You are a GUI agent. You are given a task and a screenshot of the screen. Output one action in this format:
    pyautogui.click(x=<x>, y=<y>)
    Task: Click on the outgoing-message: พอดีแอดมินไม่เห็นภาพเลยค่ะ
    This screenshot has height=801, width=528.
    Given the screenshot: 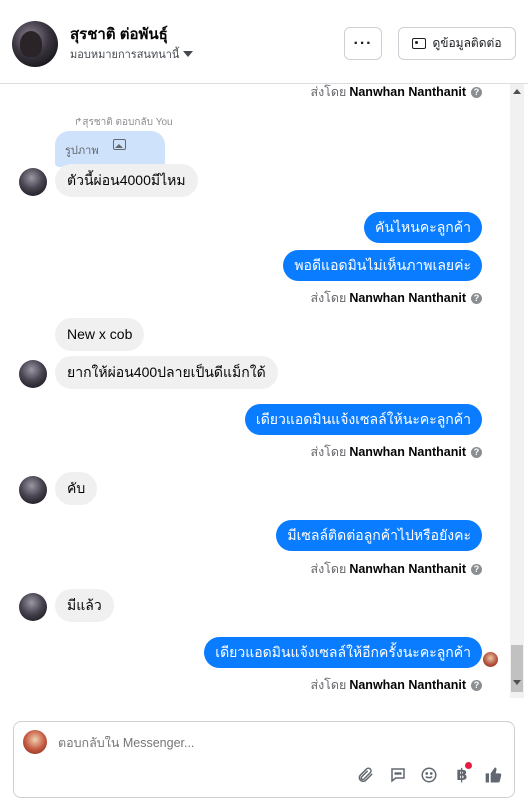 What is the action you would take?
    pyautogui.click(x=382, y=265)
    